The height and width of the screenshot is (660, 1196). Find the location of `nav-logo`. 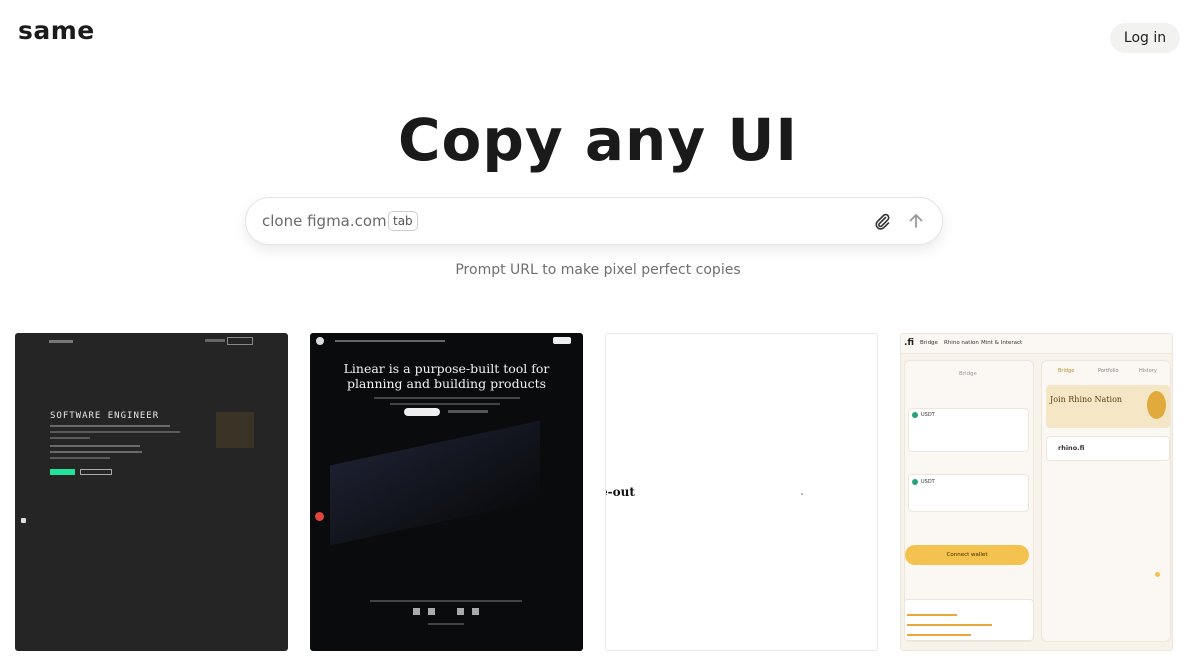

nav-logo is located at coordinates (61, 341).